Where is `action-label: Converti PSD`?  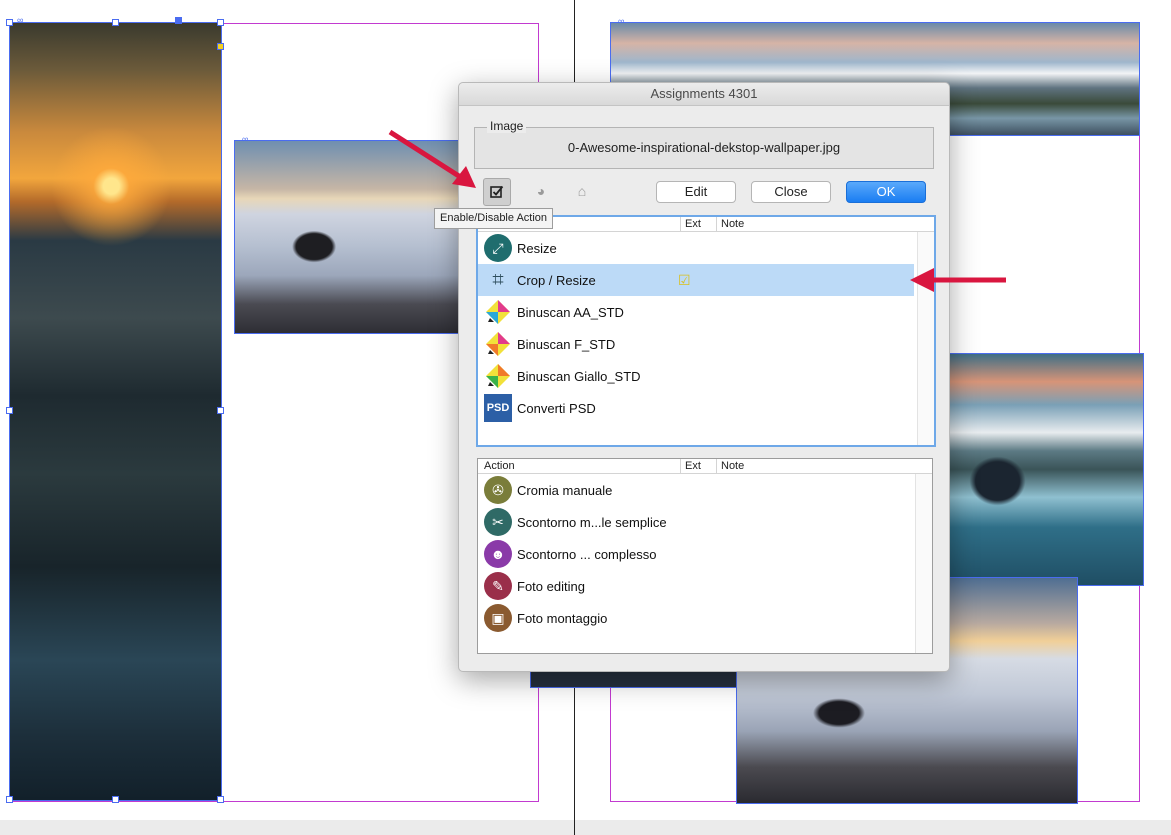
action-label: Converti PSD is located at coordinates (556, 408).